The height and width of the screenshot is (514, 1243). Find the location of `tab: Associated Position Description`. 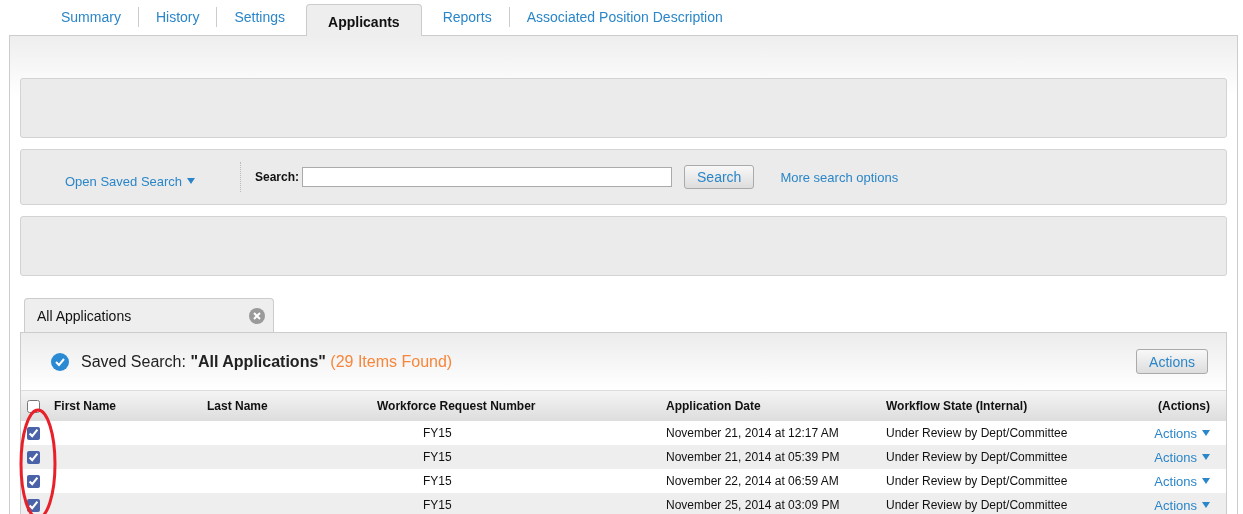

tab: Associated Position Description is located at coordinates (624, 17).